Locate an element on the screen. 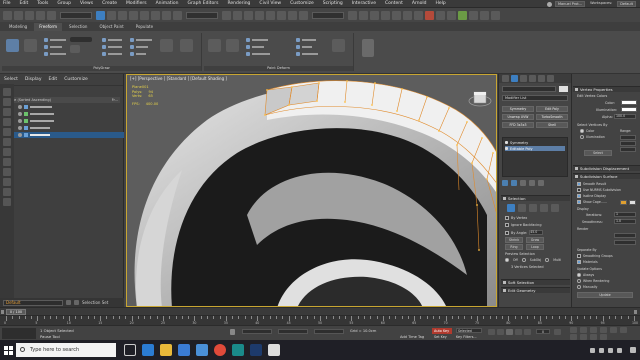 The width and height of the screenshot is (640, 360). unity-icon is located at coordinates (274, 350).